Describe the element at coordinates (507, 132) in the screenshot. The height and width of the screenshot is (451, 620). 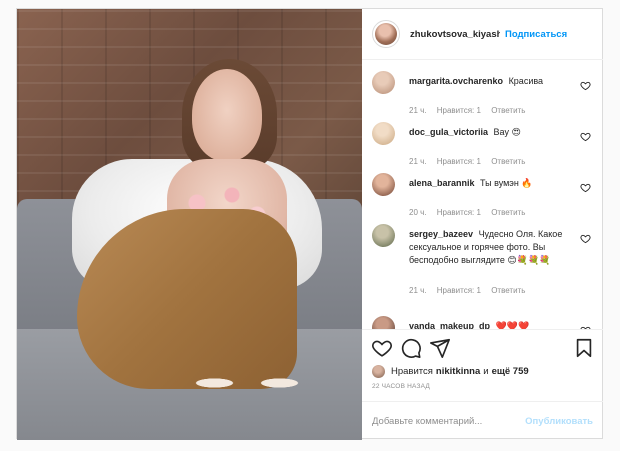
I see `comment-body: Вау 😍` at that location.